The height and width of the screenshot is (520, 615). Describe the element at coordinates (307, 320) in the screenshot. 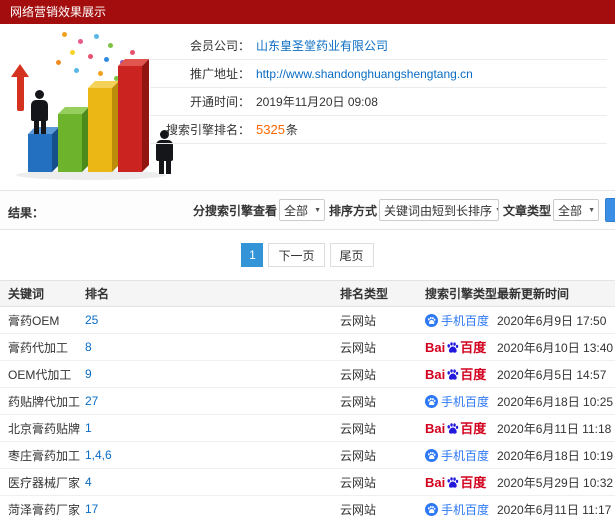

I see `table-row: 膏药OEM 25 云网站 手机百度 2020年6月9日 17:50` at that location.